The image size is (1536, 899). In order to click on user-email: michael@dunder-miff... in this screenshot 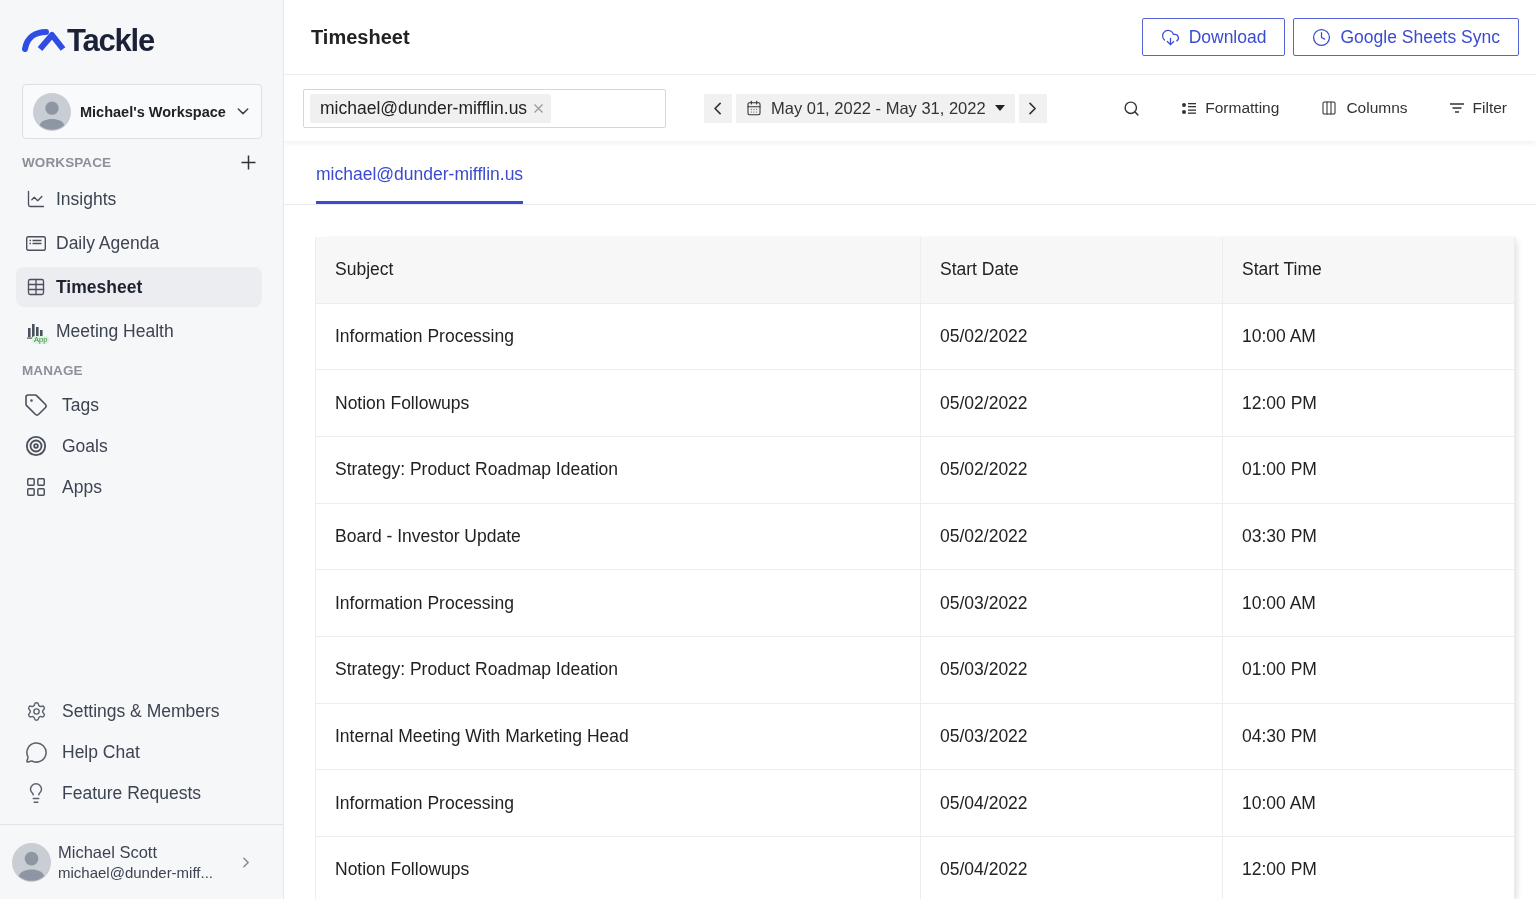, I will do `click(136, 872)`.